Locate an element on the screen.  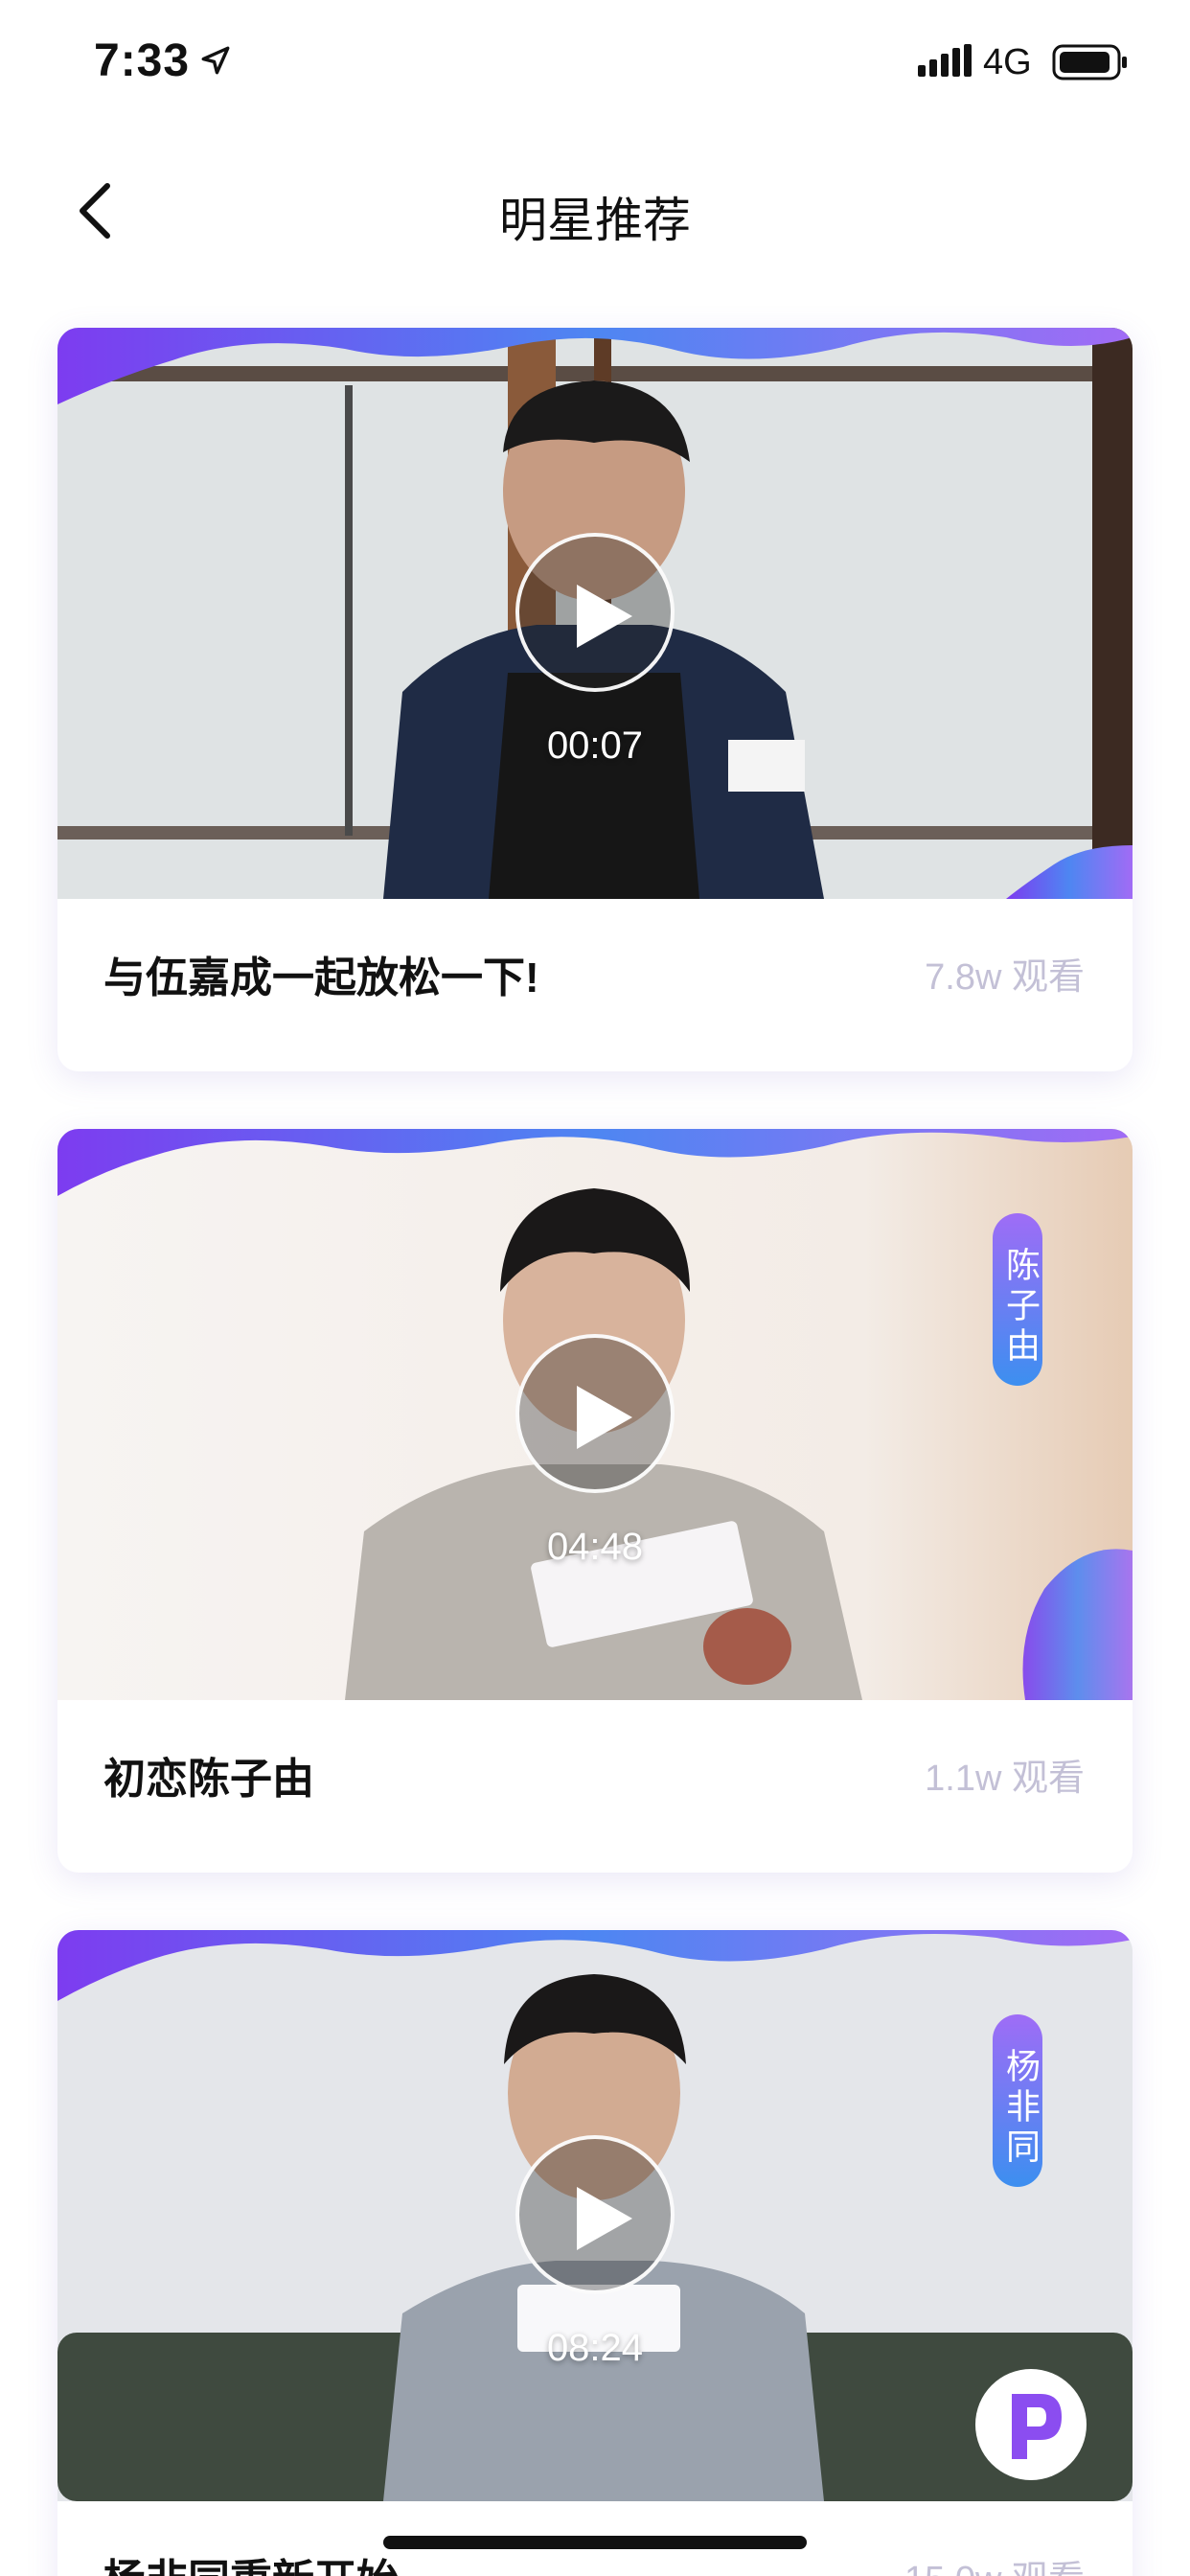
video-duration: 00:07 is located at coordinates (595, 745).